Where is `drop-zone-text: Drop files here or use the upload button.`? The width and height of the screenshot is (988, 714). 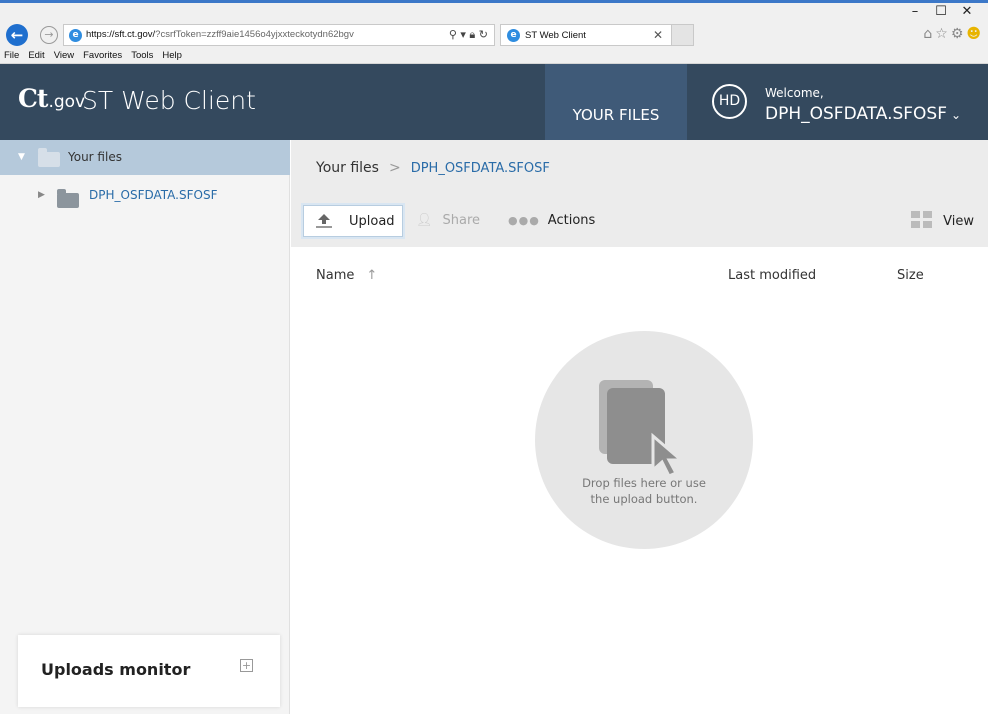 drop-zone-text: Drop files here or use the upload button. is located at coordinates (644, 491).